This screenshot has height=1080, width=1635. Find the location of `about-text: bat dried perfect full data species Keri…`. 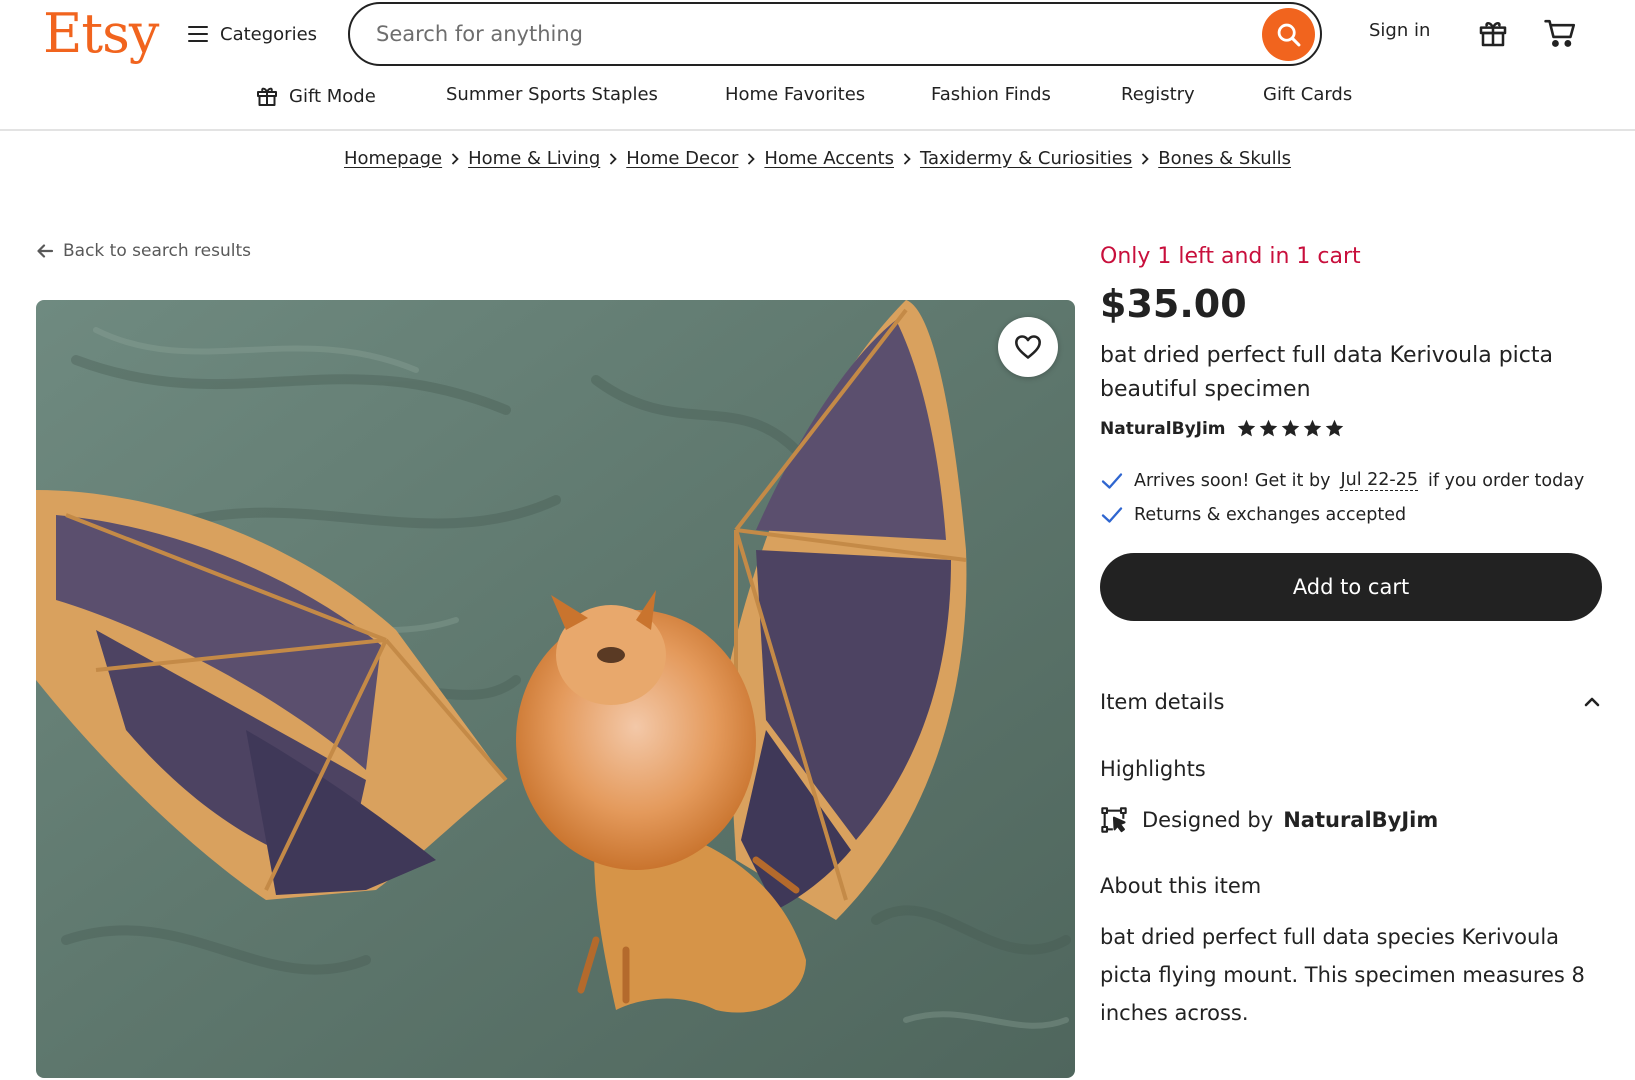

about-text: bat dried perfect full data species Keri… is located at coordinates (1342, 975).